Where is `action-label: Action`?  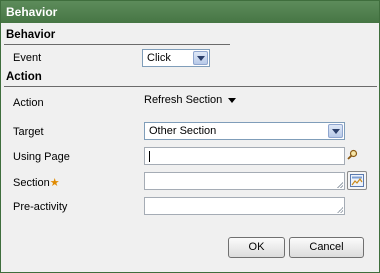
action-label: Action is located at coordinates (28, 103).